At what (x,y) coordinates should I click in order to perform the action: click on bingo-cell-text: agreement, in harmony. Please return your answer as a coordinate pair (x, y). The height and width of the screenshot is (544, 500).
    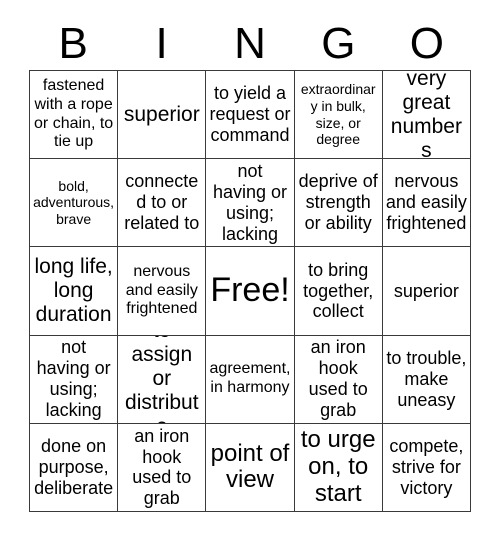
    Looking at the image, I should click on (250, 378).